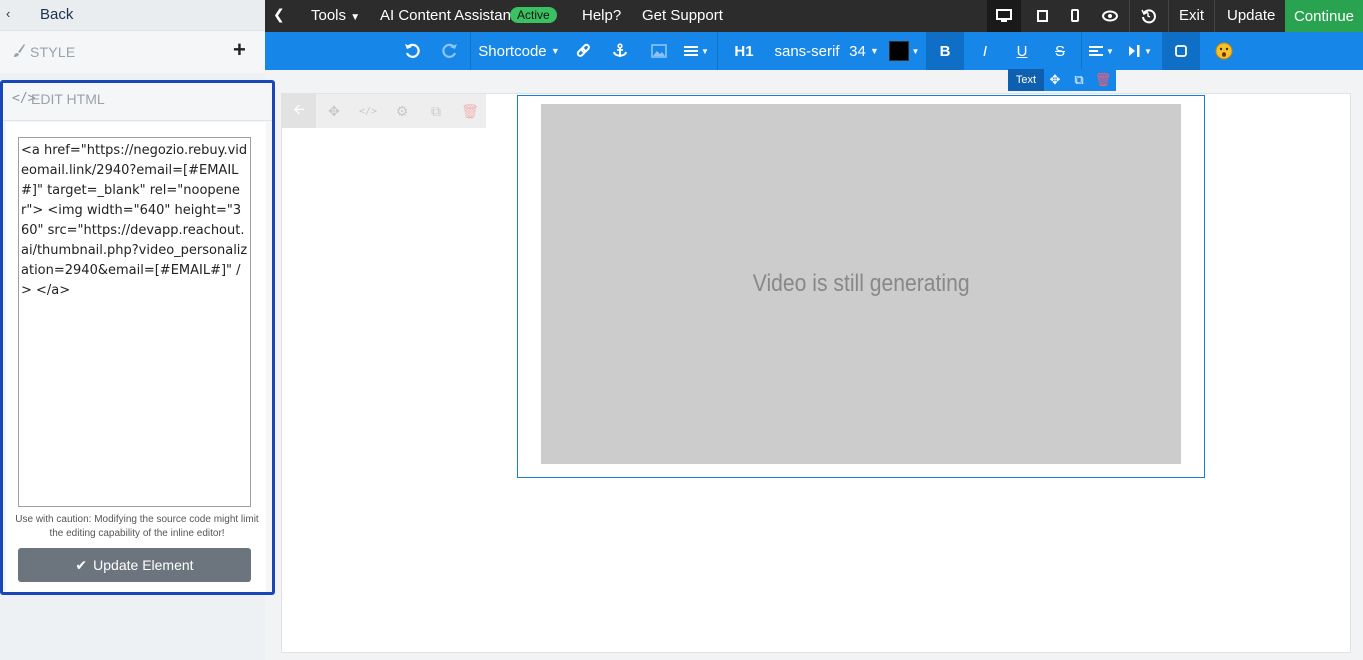 This screenshot has height=660, width=1363. What do you see at coordinates (447, 15) in the screenshot?
I see `ai-assistant-link: AI Content Assistant` at bounding box center [447, 15].